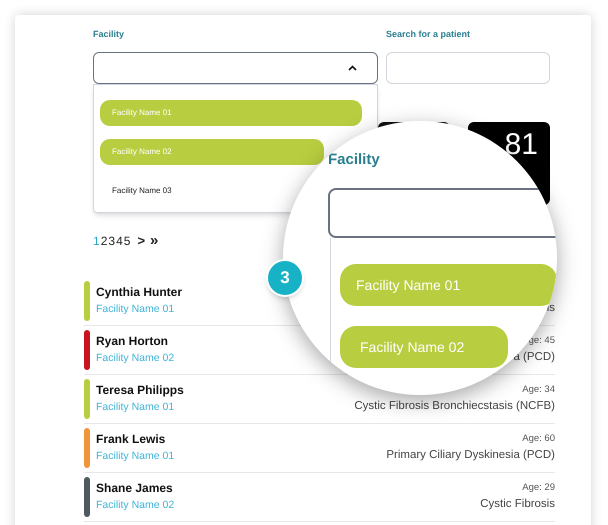 This screenshot has height=525, width=608. Describe the element at coordinates (131, 439) in the screenshot. I see `patient-name: Frank Lewis` at that location.